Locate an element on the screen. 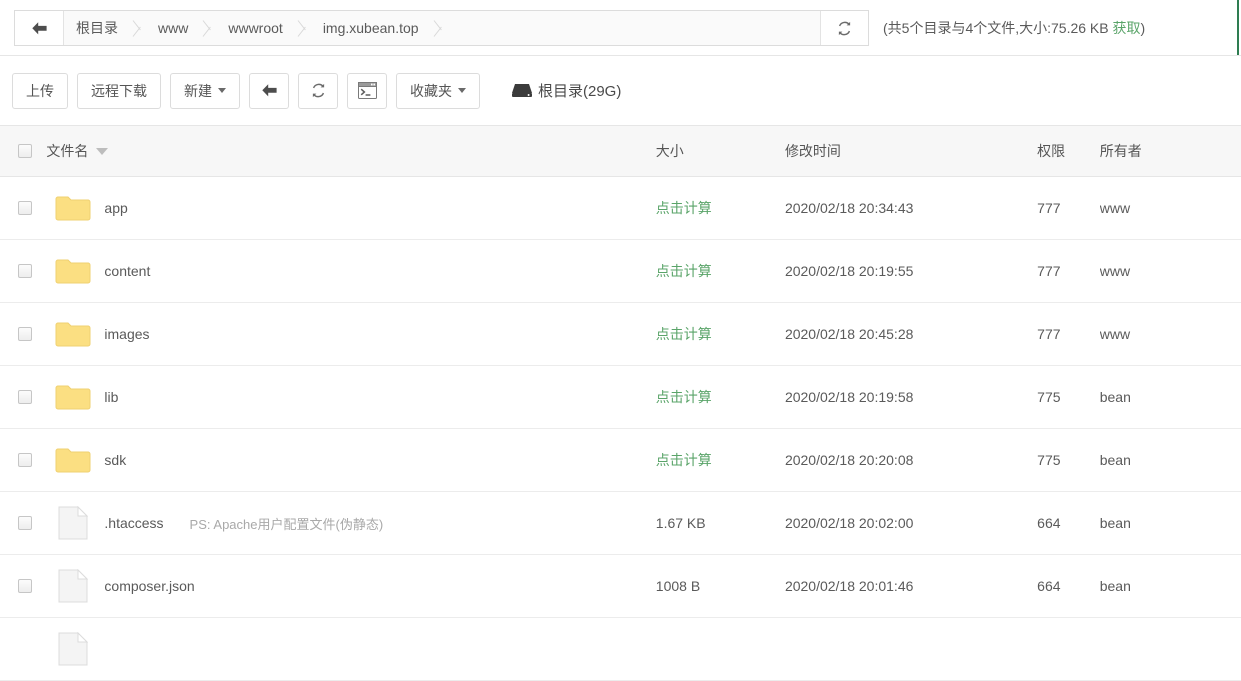 Image resolution: width=1241 pixels, height=681 pixels. table-row: app 点击计算 2020/02/18 20:34:43 777 www is located at coordinates (620, 208).